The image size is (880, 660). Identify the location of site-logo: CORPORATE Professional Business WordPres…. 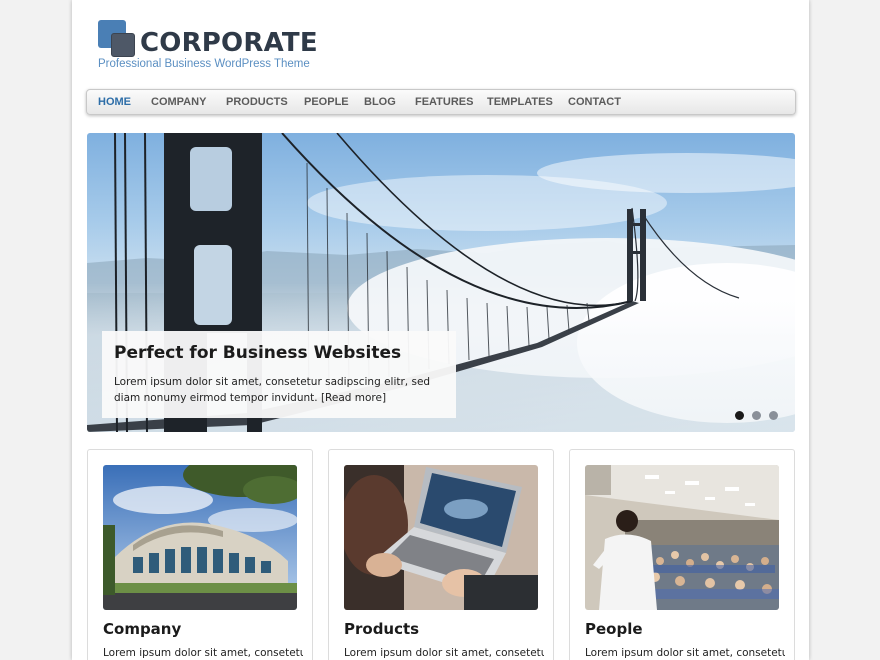
(218, 46).